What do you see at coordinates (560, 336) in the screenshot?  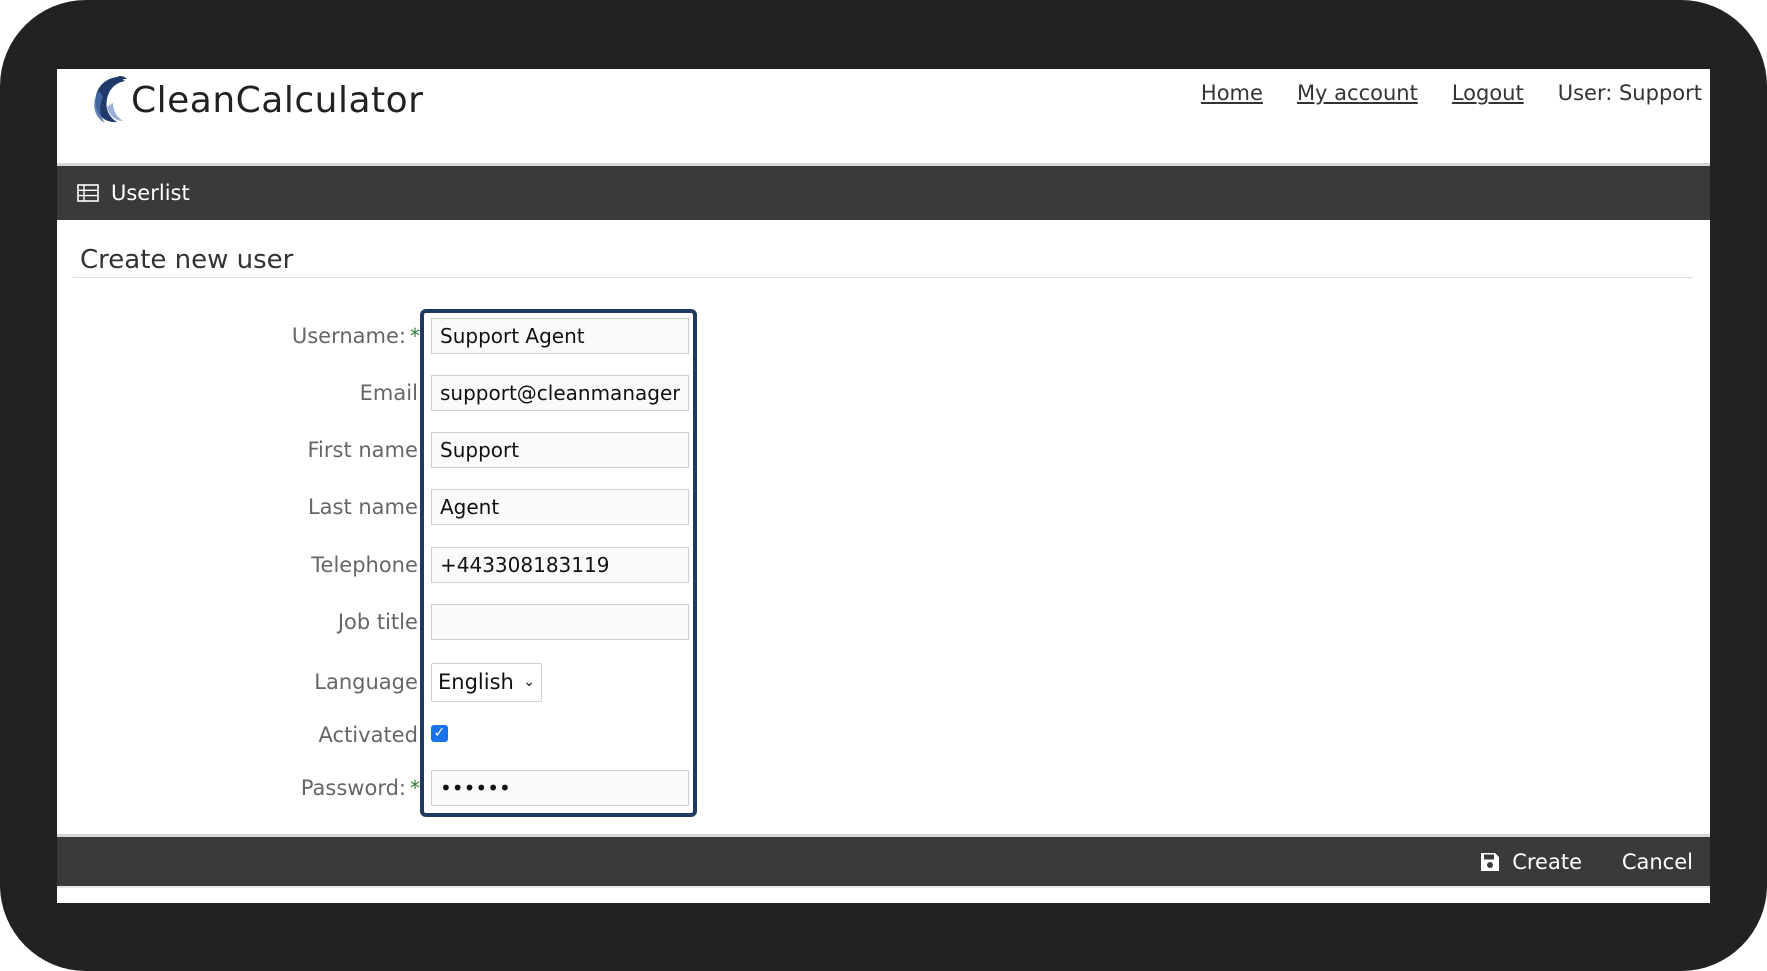 I see `username-input` at bounding box center [560, 336].